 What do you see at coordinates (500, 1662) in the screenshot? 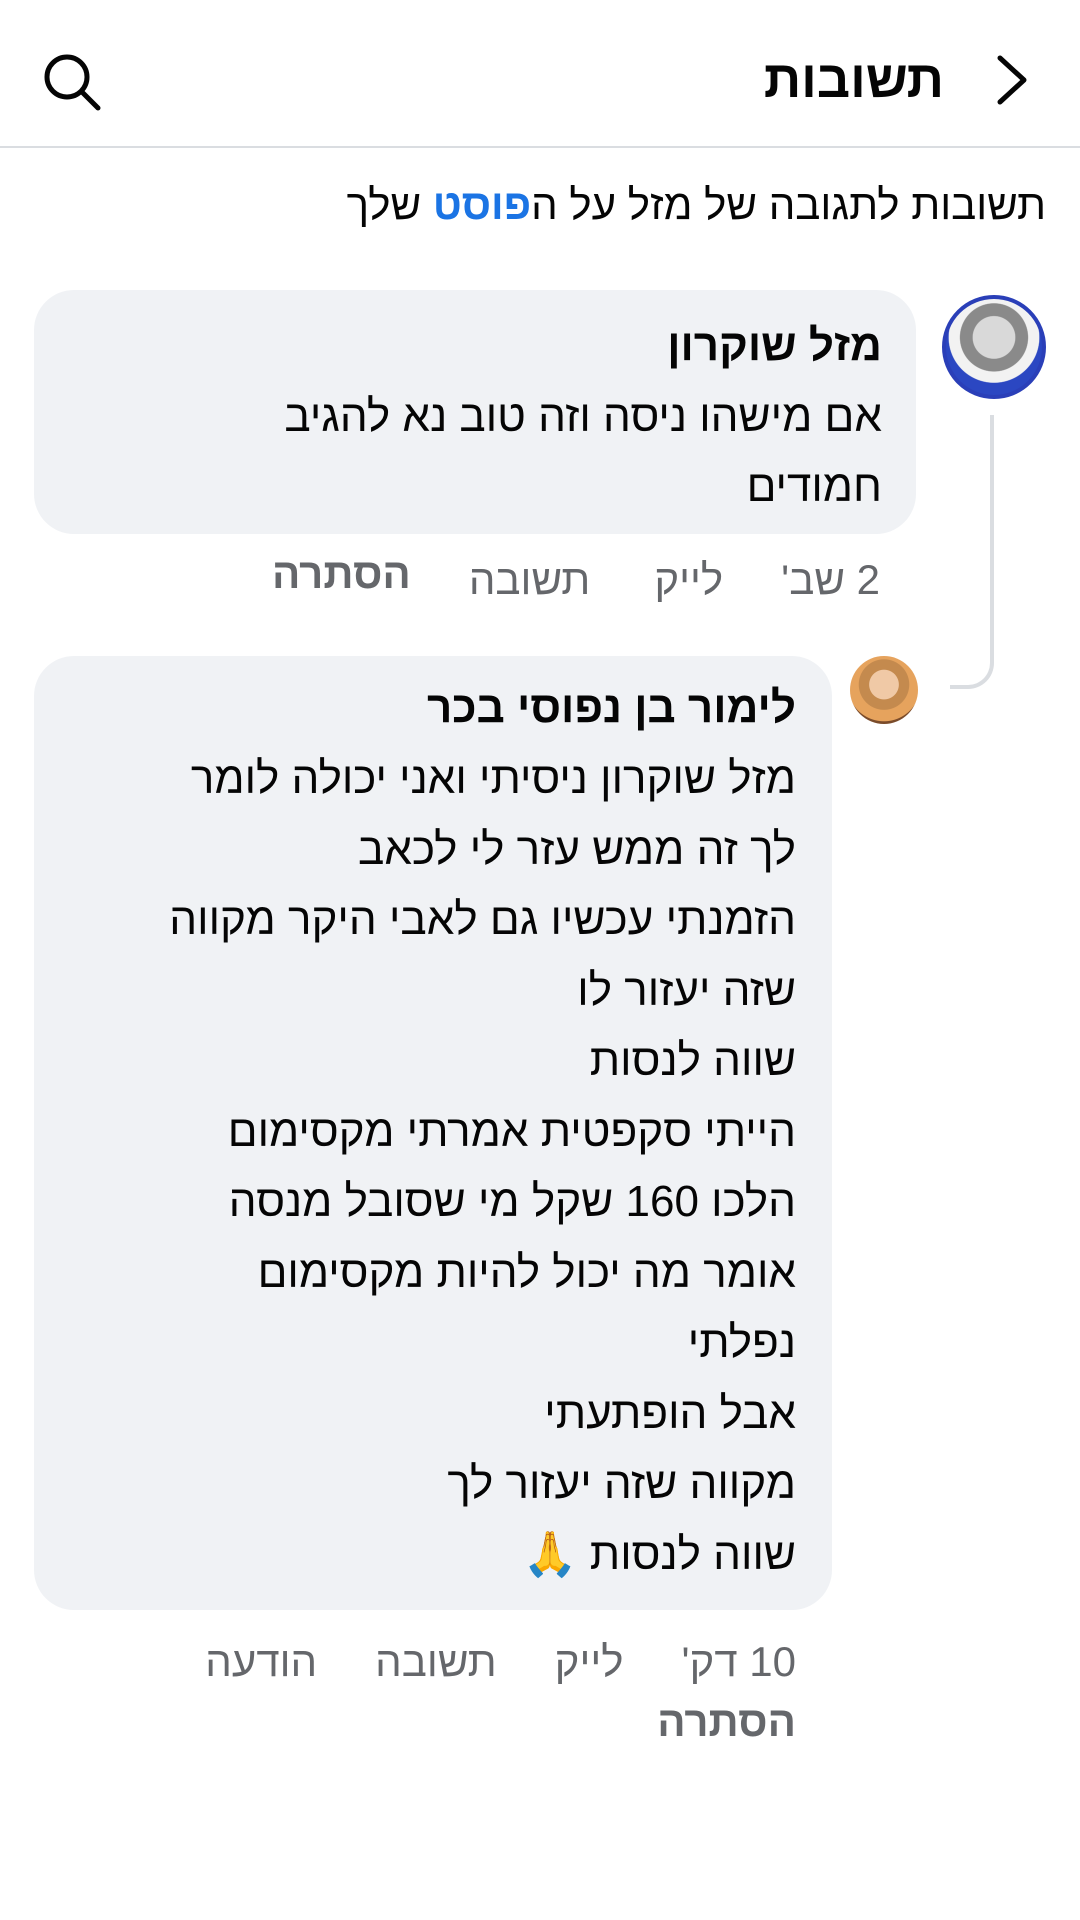
I see `comment-actions: 10 דק' לייק תשובה הודעה` at bounding box center [500, 1662].